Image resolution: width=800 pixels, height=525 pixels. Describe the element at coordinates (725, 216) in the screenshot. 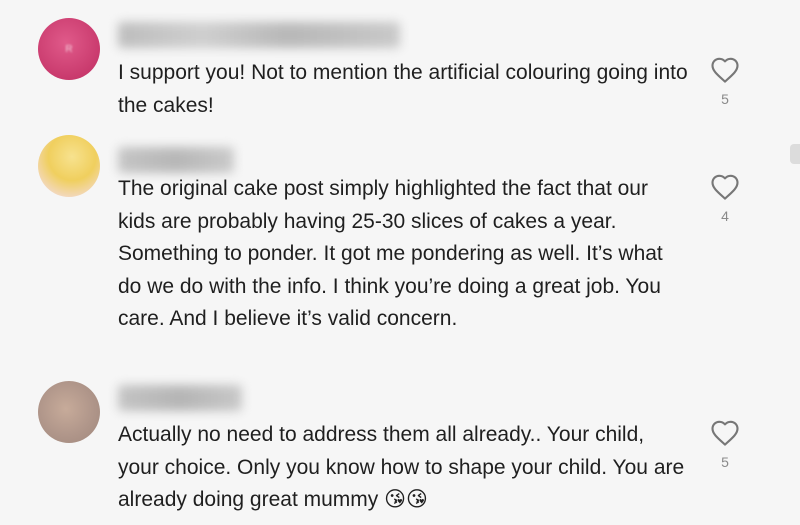

I see `like-count: 4` at that location.